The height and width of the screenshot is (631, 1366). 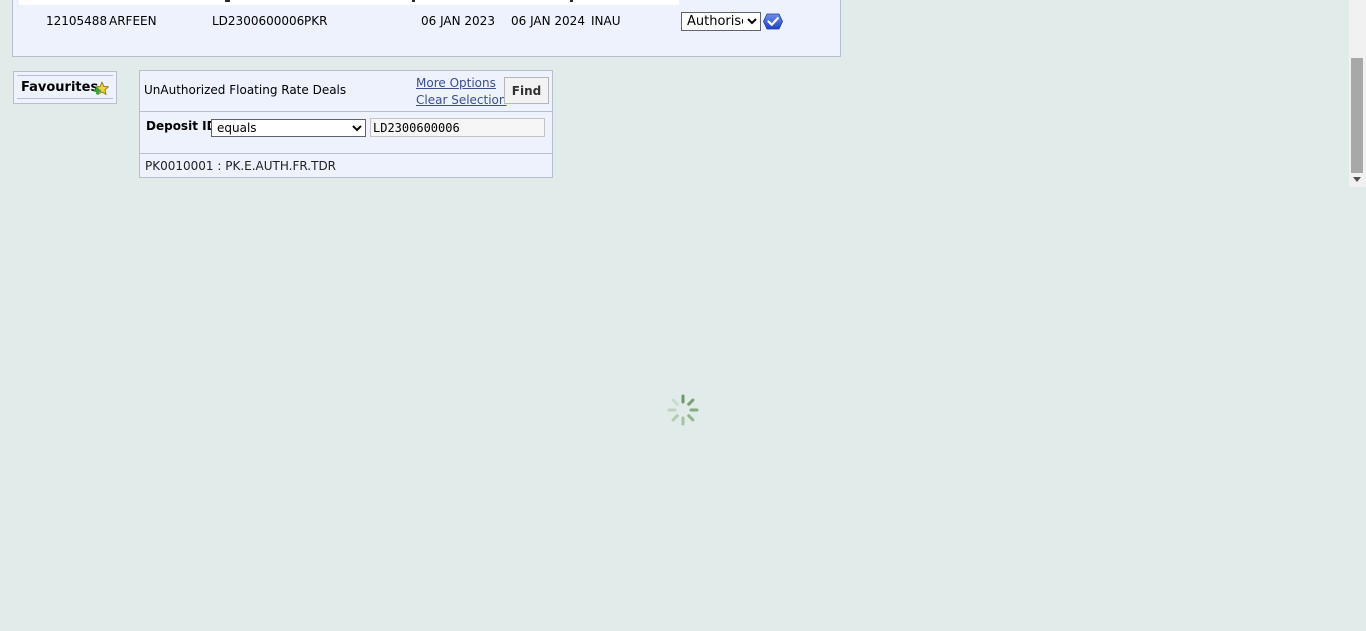 I want to click on deposit-id-input, so click(x=457, y=127).